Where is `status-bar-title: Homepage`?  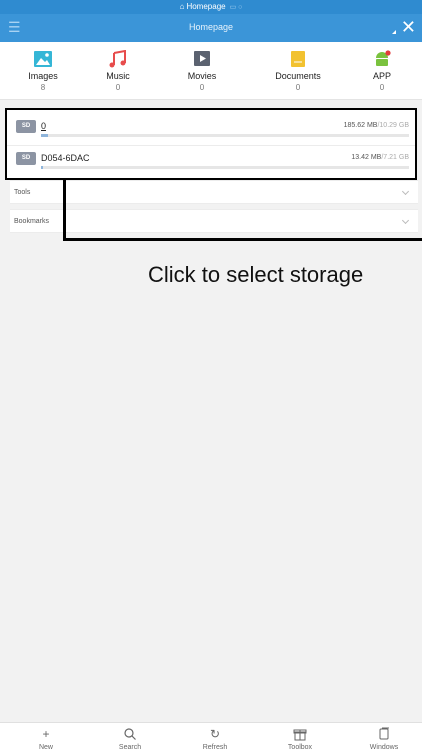
status-bar-title: Homepage is located at coordinates (206, 6).